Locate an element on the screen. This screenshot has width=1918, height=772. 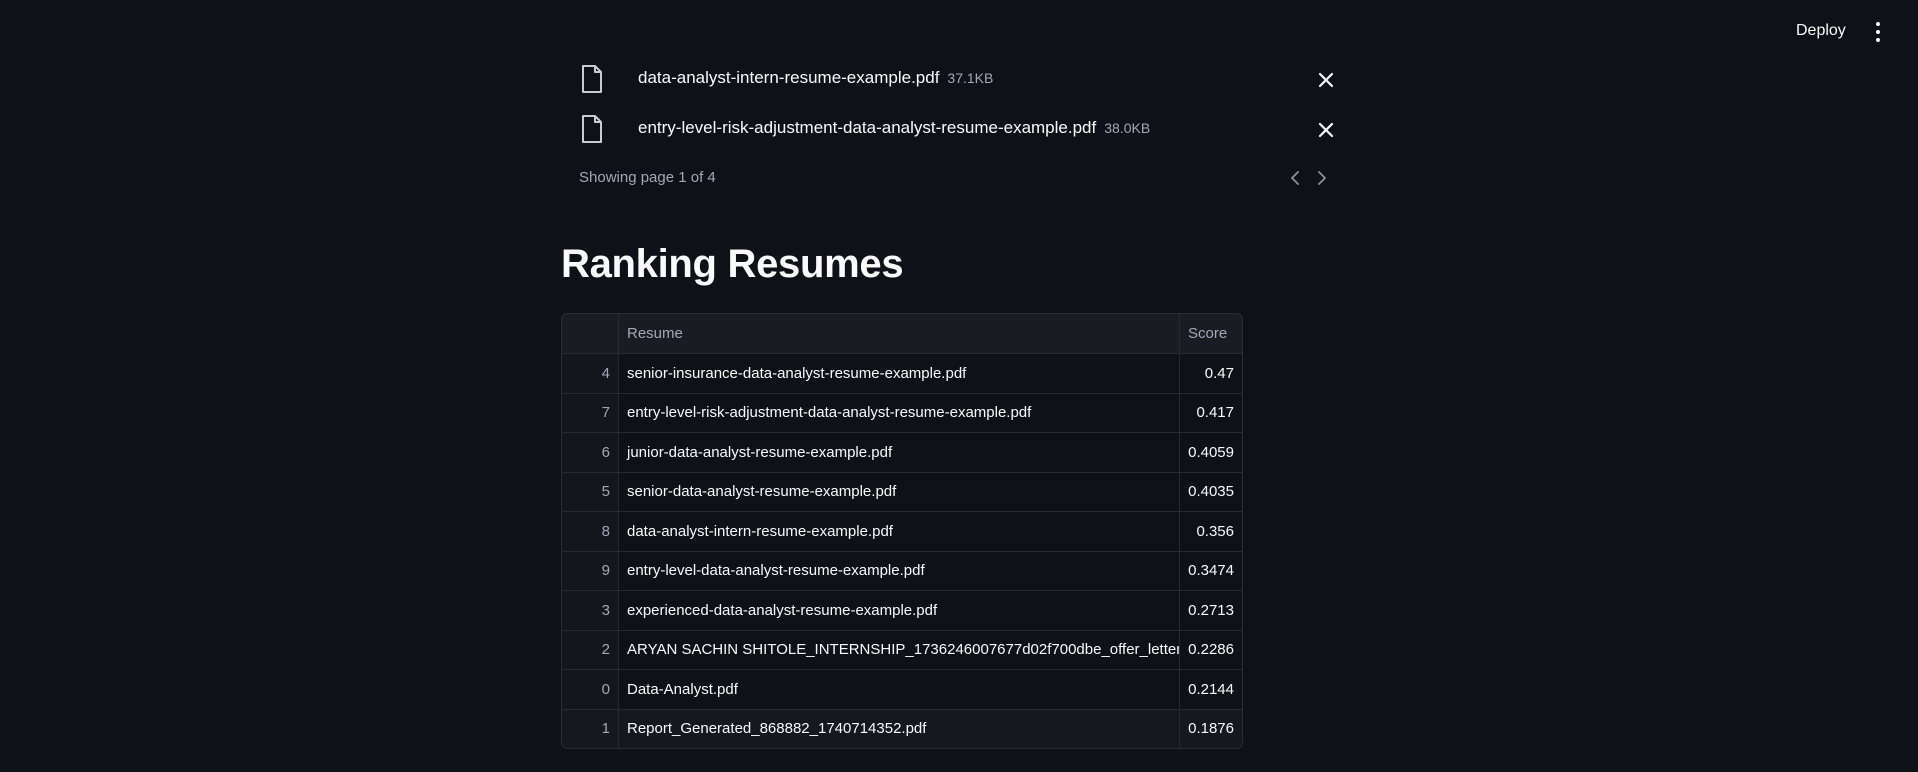
index-column-header is located at coordinates (590, 334).